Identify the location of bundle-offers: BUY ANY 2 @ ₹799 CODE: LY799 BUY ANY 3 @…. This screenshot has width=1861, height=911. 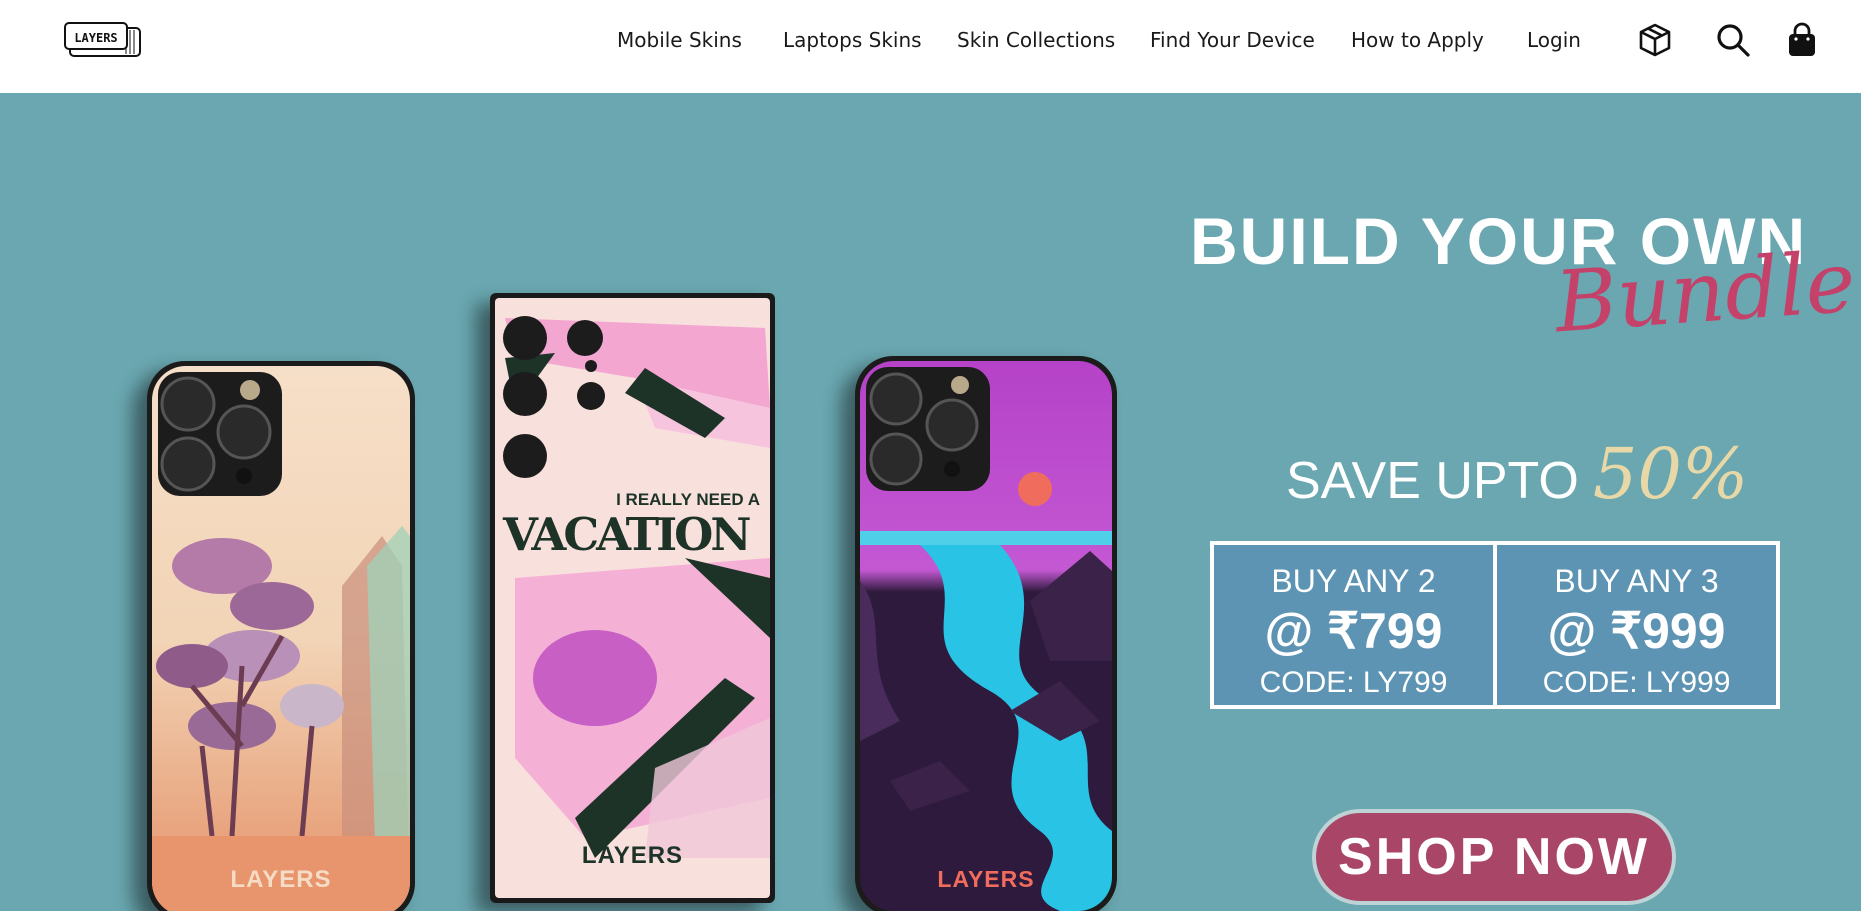
(1495, 625).